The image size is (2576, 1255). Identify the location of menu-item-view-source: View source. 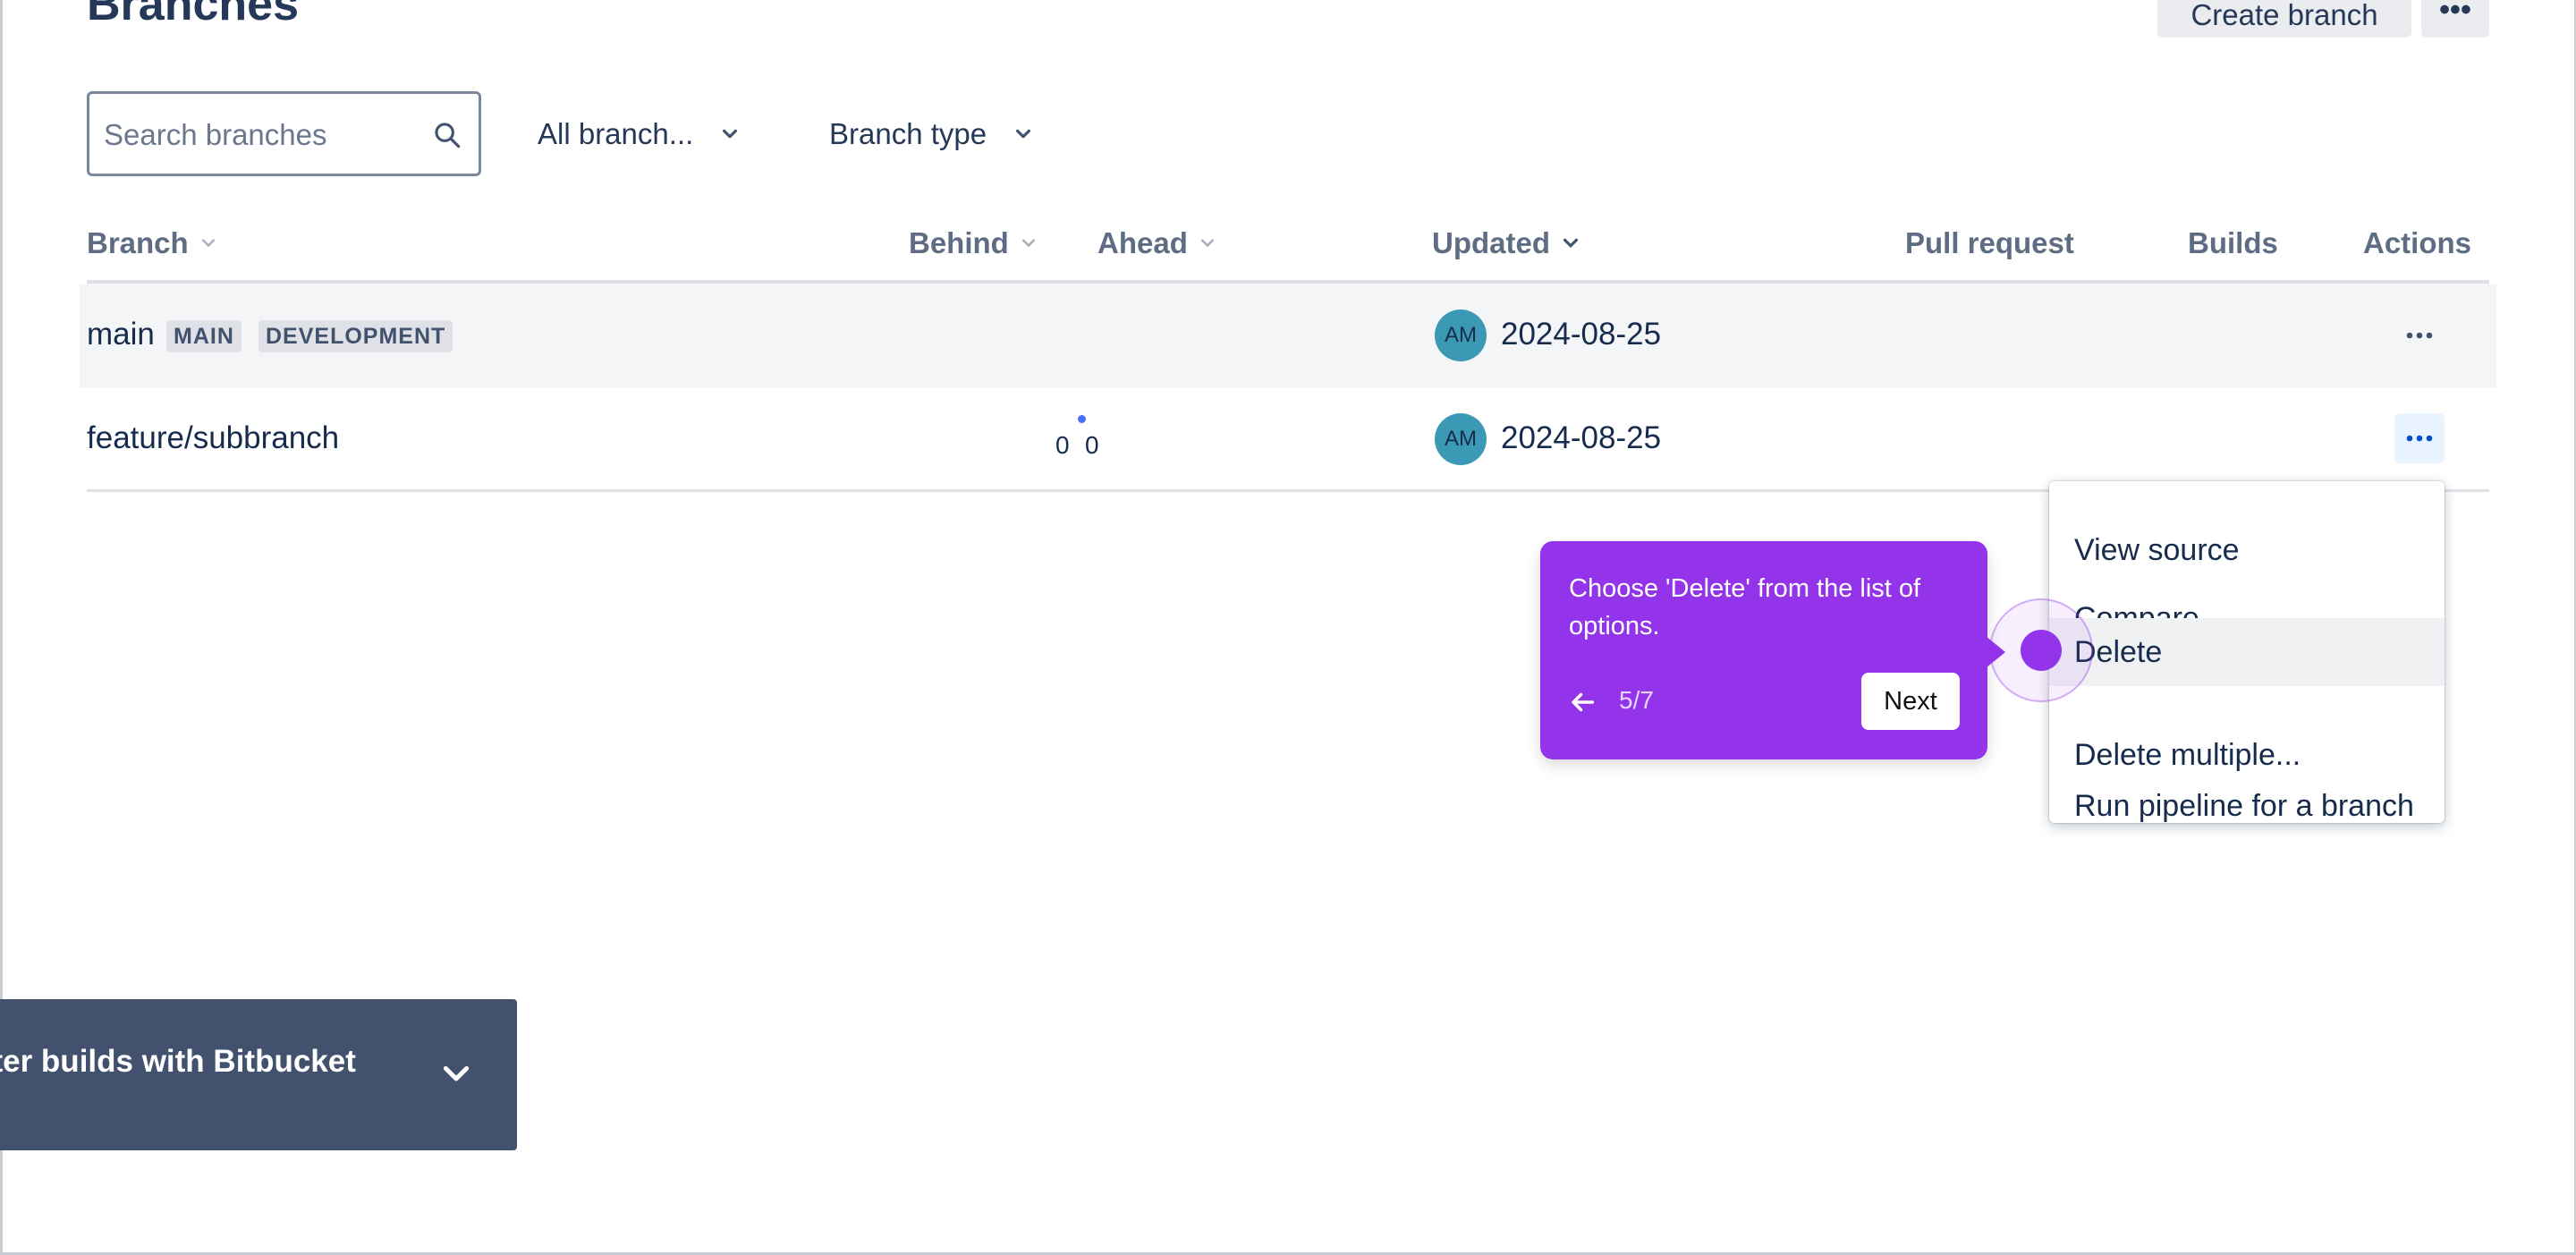
(2247, 550).